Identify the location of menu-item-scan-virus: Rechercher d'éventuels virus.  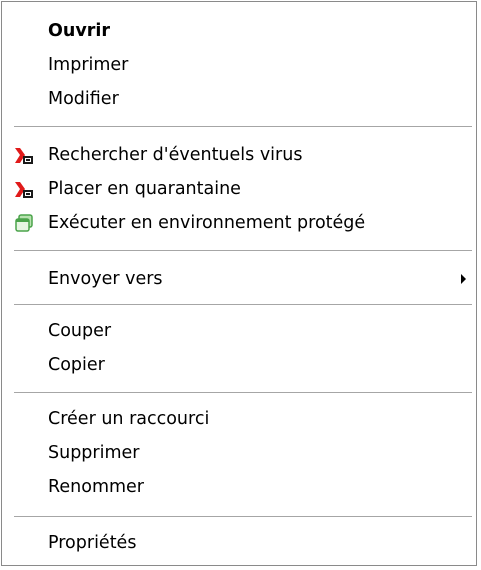
(239, 155).